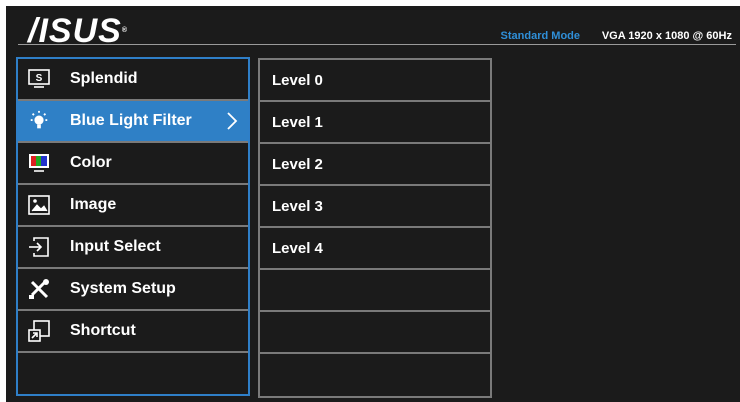 The height and width of the screenshot is (402, 740). I want to click on menu-item-input-select: Input Select, so click(133, 248).